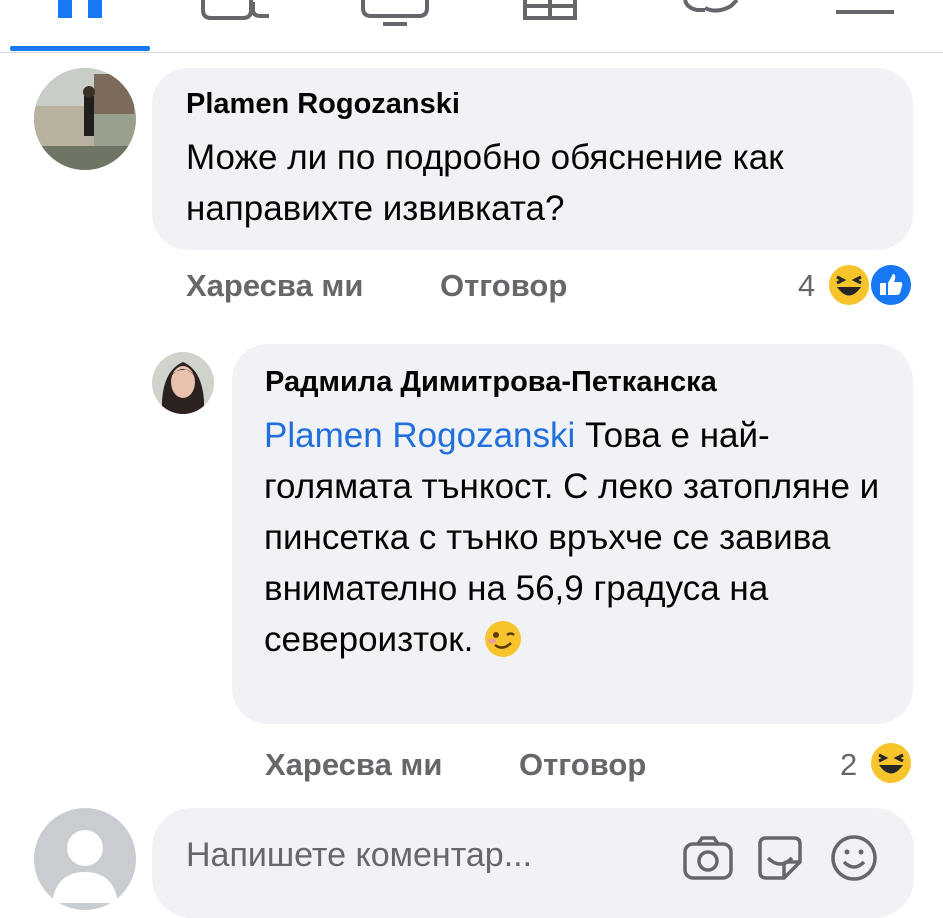  What do you see at coordinates (80, 48) in the screenshot?
I see `active-tab-indicator` at bounding box center [80, 48].